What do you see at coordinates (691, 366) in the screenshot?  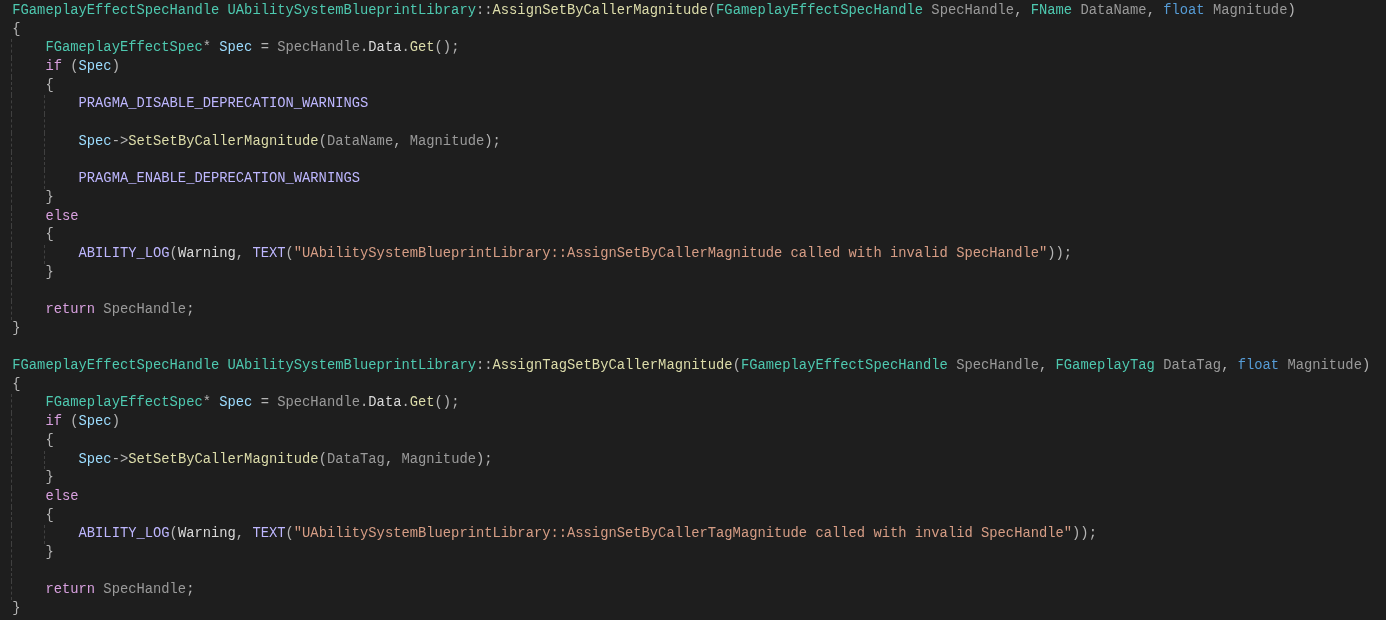 I see `code-line: FGameplayEffectSpecHandle UAbilitySystemBlueprintLibrary::AssignTagSetByCallerMagnitude(FGameplayEffectSpecHandle SpecHandle, FGameplayTag DataTag, float Magnitude)` at bounding box center [691, 366].